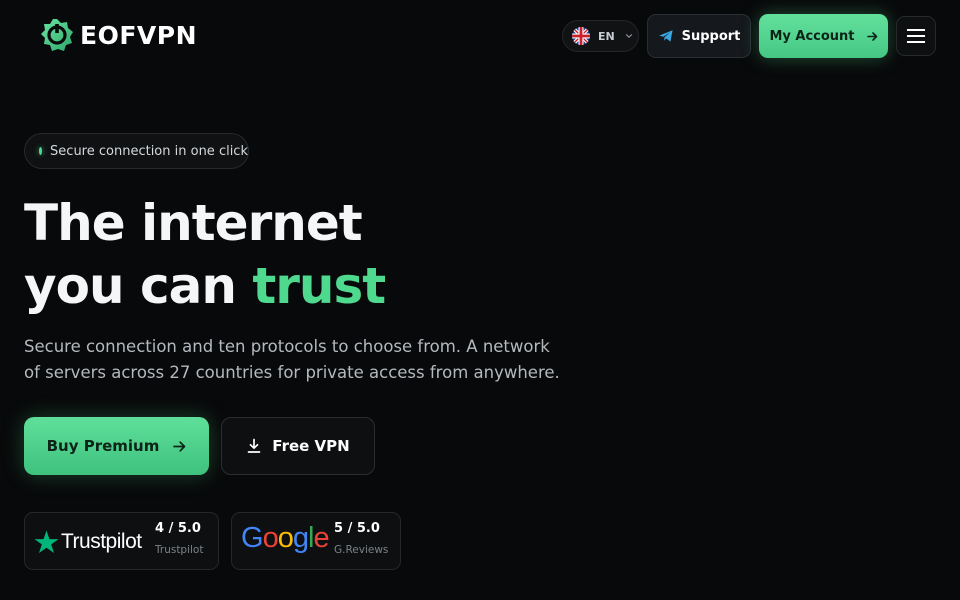  I want to click on google-review-card: Google 5 / 5.0 G.Reviews, so click(316, 541).